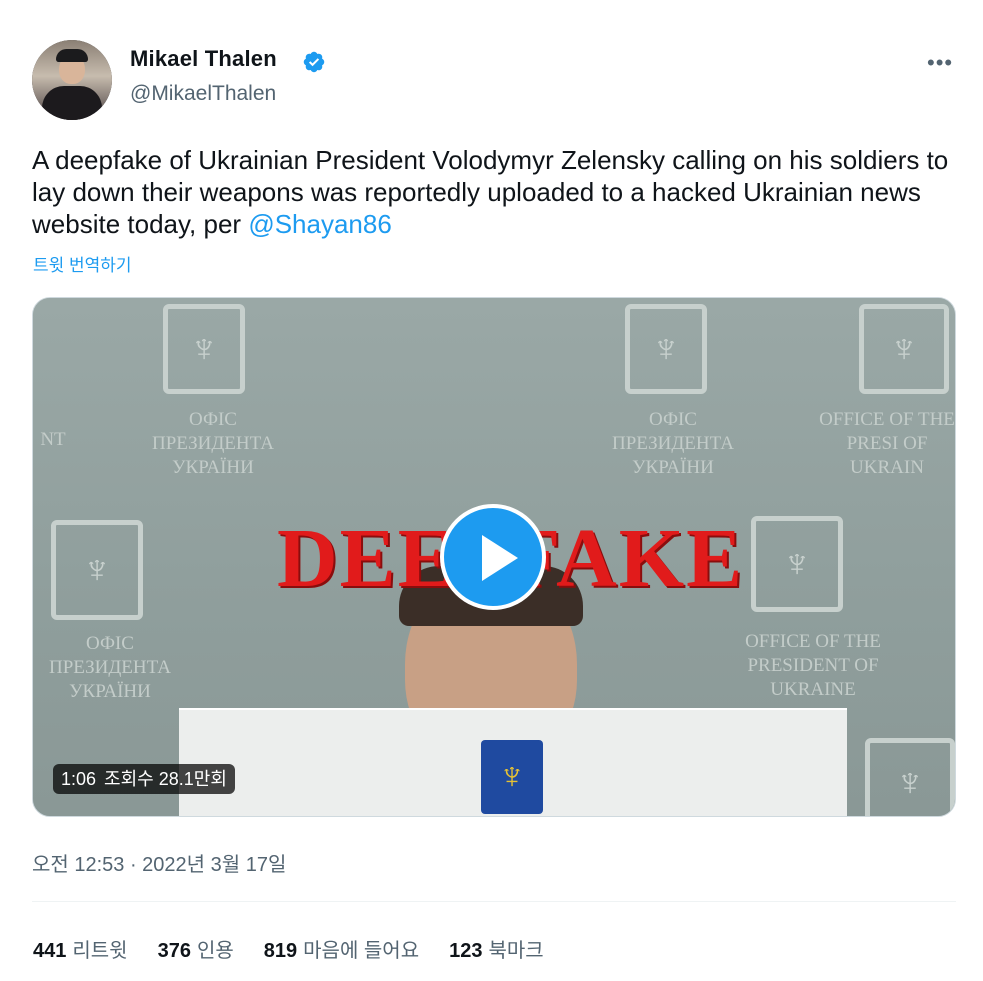 This screenshot has height=981, width=983. I want to click on stat-value: 123, so click(466, 951).